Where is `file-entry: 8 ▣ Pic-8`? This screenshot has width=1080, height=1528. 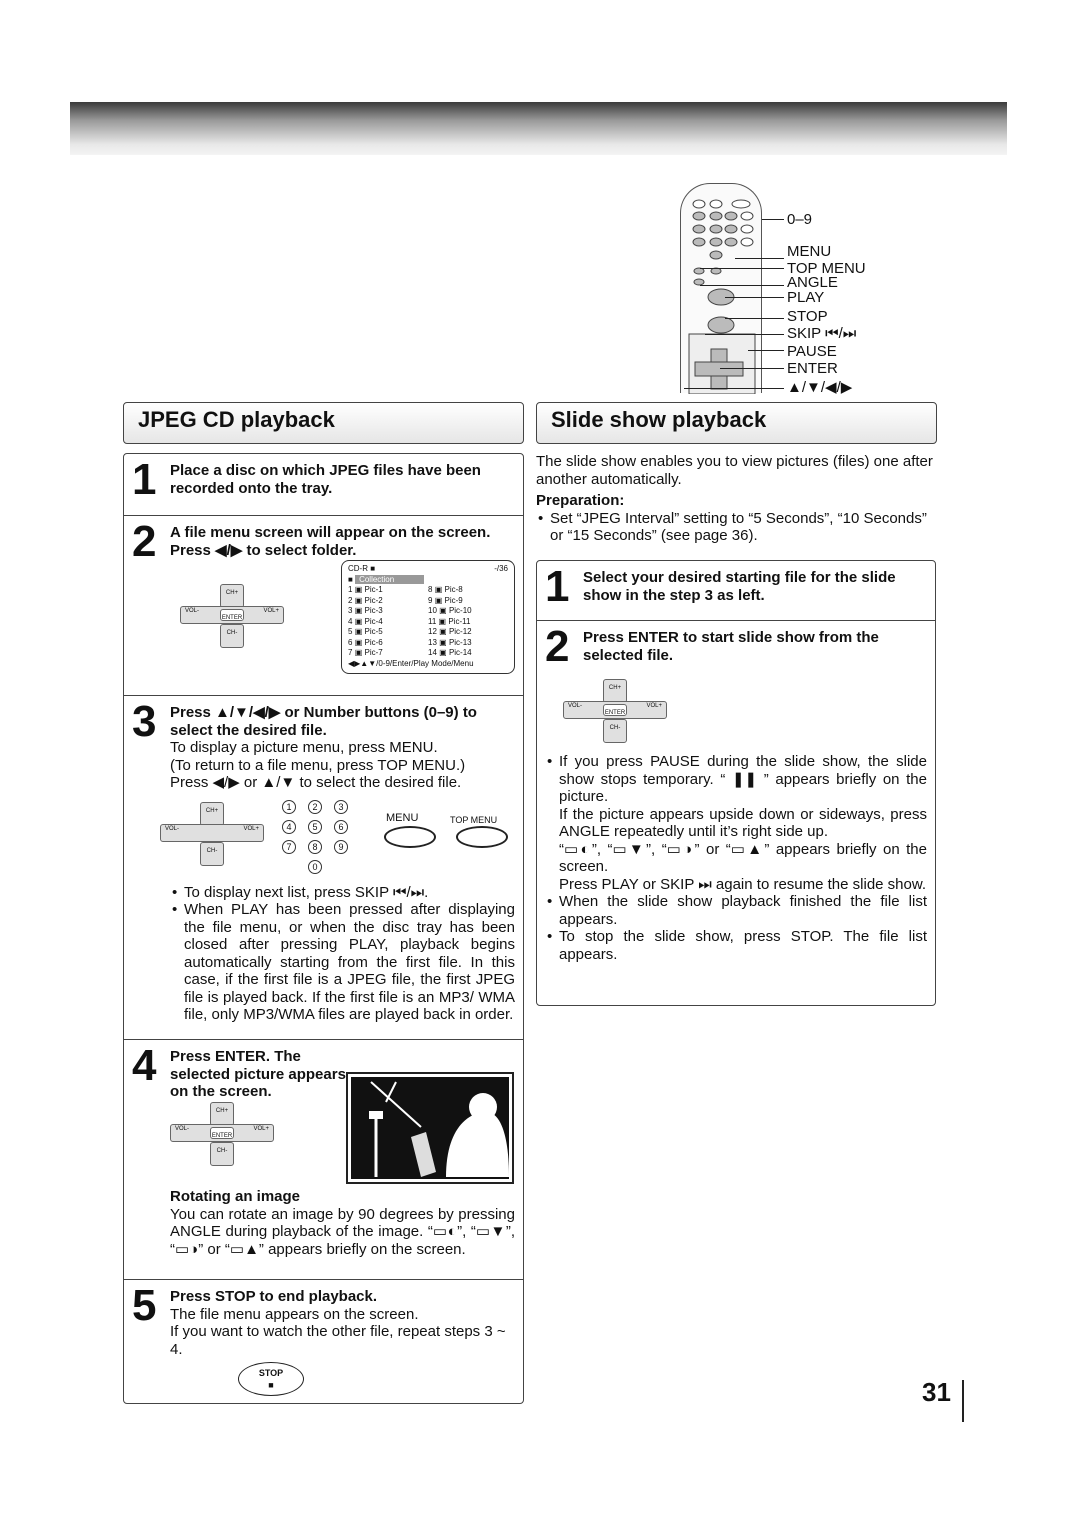
file-entry: 8 ▣ Pic-8 is located at coordinates (468, 590).